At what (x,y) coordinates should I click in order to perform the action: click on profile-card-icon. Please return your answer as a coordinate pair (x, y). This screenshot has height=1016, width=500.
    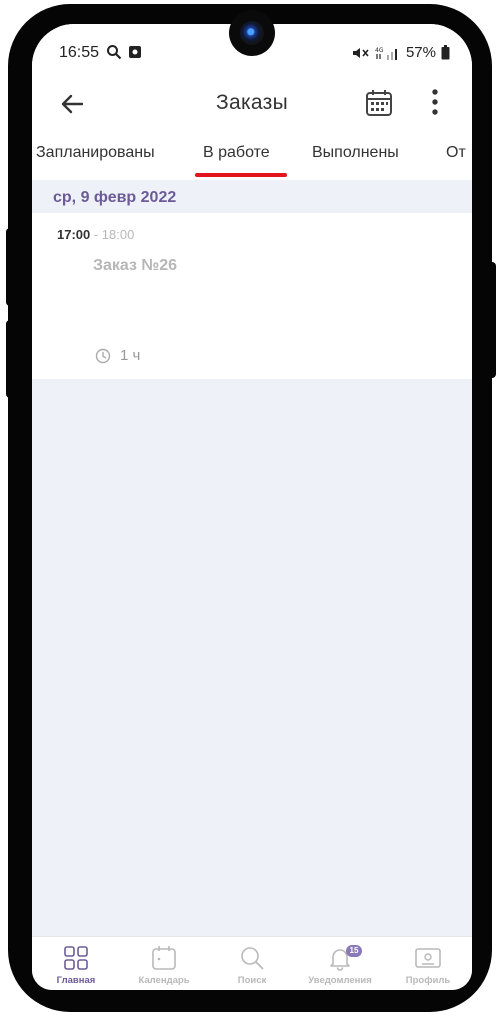
    Looking at the image, I should click on (428, 958).